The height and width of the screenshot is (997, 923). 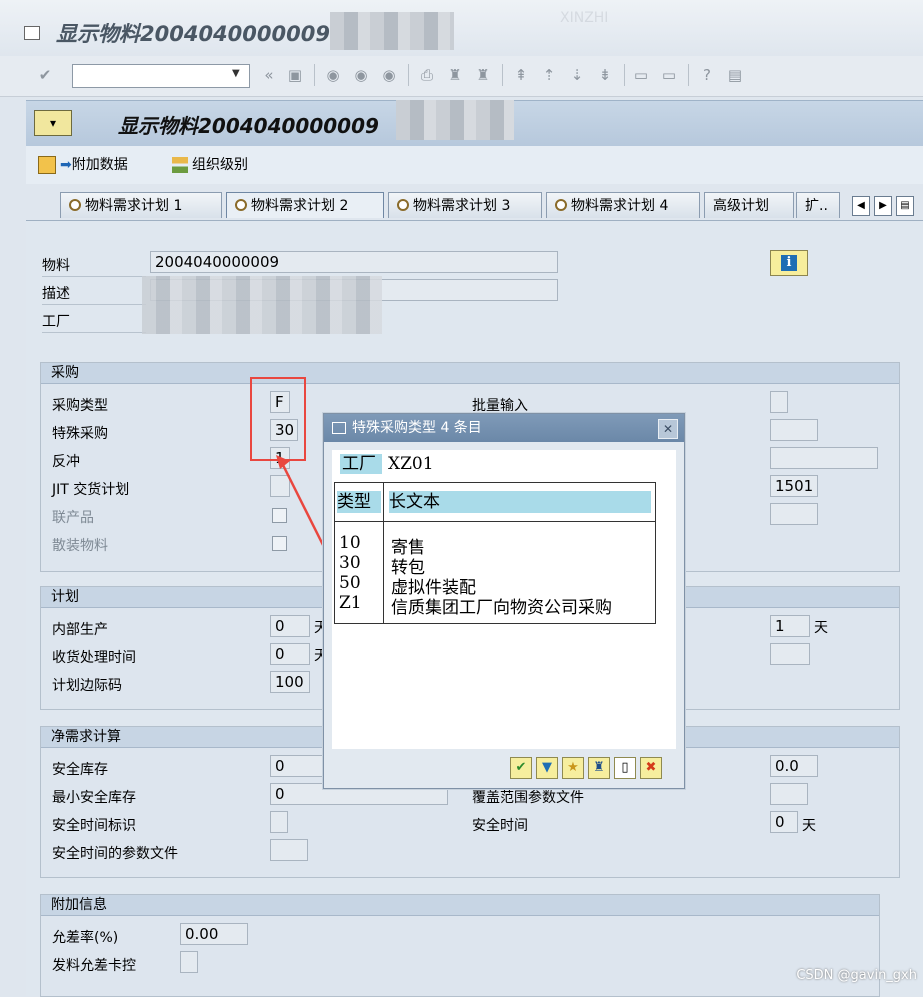 I want to click on transfer-icon, so click(x=47, y=165).